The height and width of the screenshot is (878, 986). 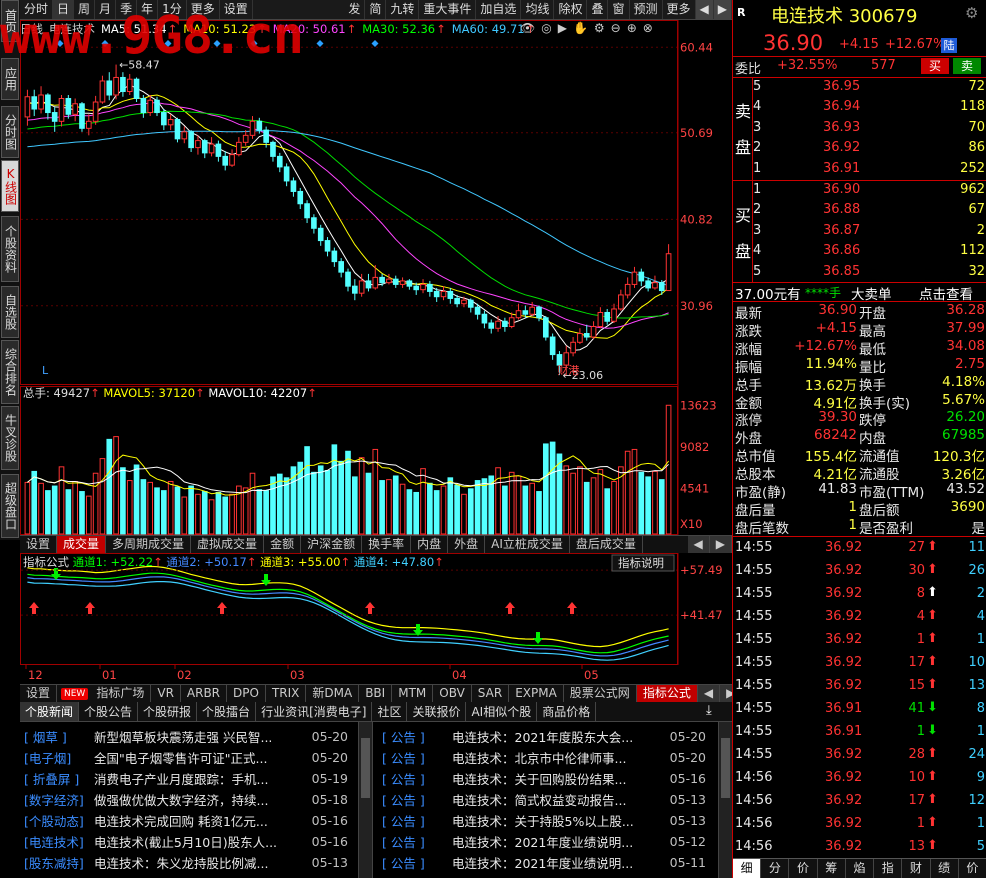 I want to click on news-right-item-6: [ 公告 ] 电连技术：2021年度业绩说明... 05-11, so click(x=552, y=862).